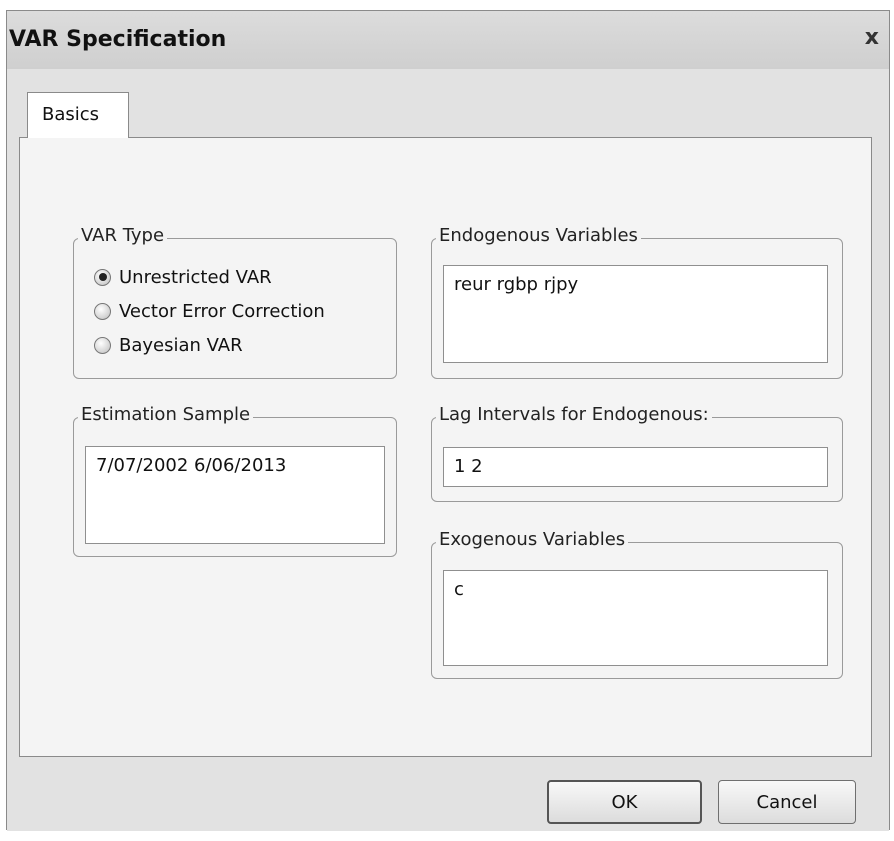 Image resolution: width=894 pixels, height=841 pixels. Describe the element at coordinates (532, 539) in the screenshot. I see `exogenous-variables-legend: Exogenous Variables` at that location.